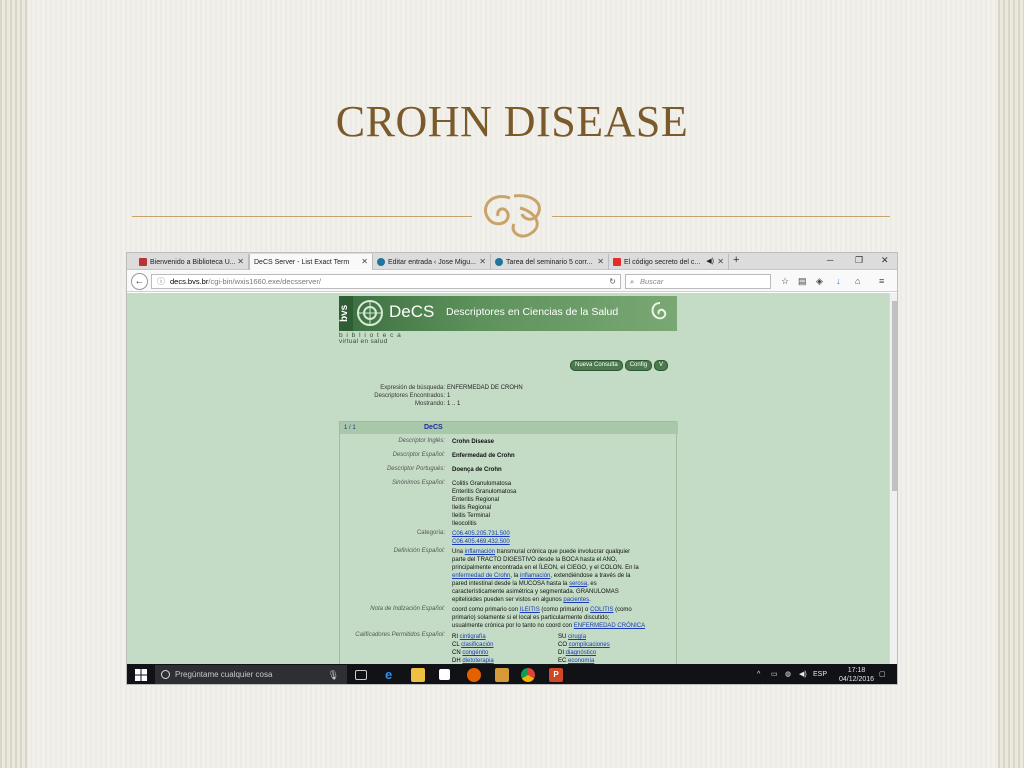 Image resolution: width=1024 pixels, height=768 pixels. I want to click on config-button: Config, so click(638, 365).